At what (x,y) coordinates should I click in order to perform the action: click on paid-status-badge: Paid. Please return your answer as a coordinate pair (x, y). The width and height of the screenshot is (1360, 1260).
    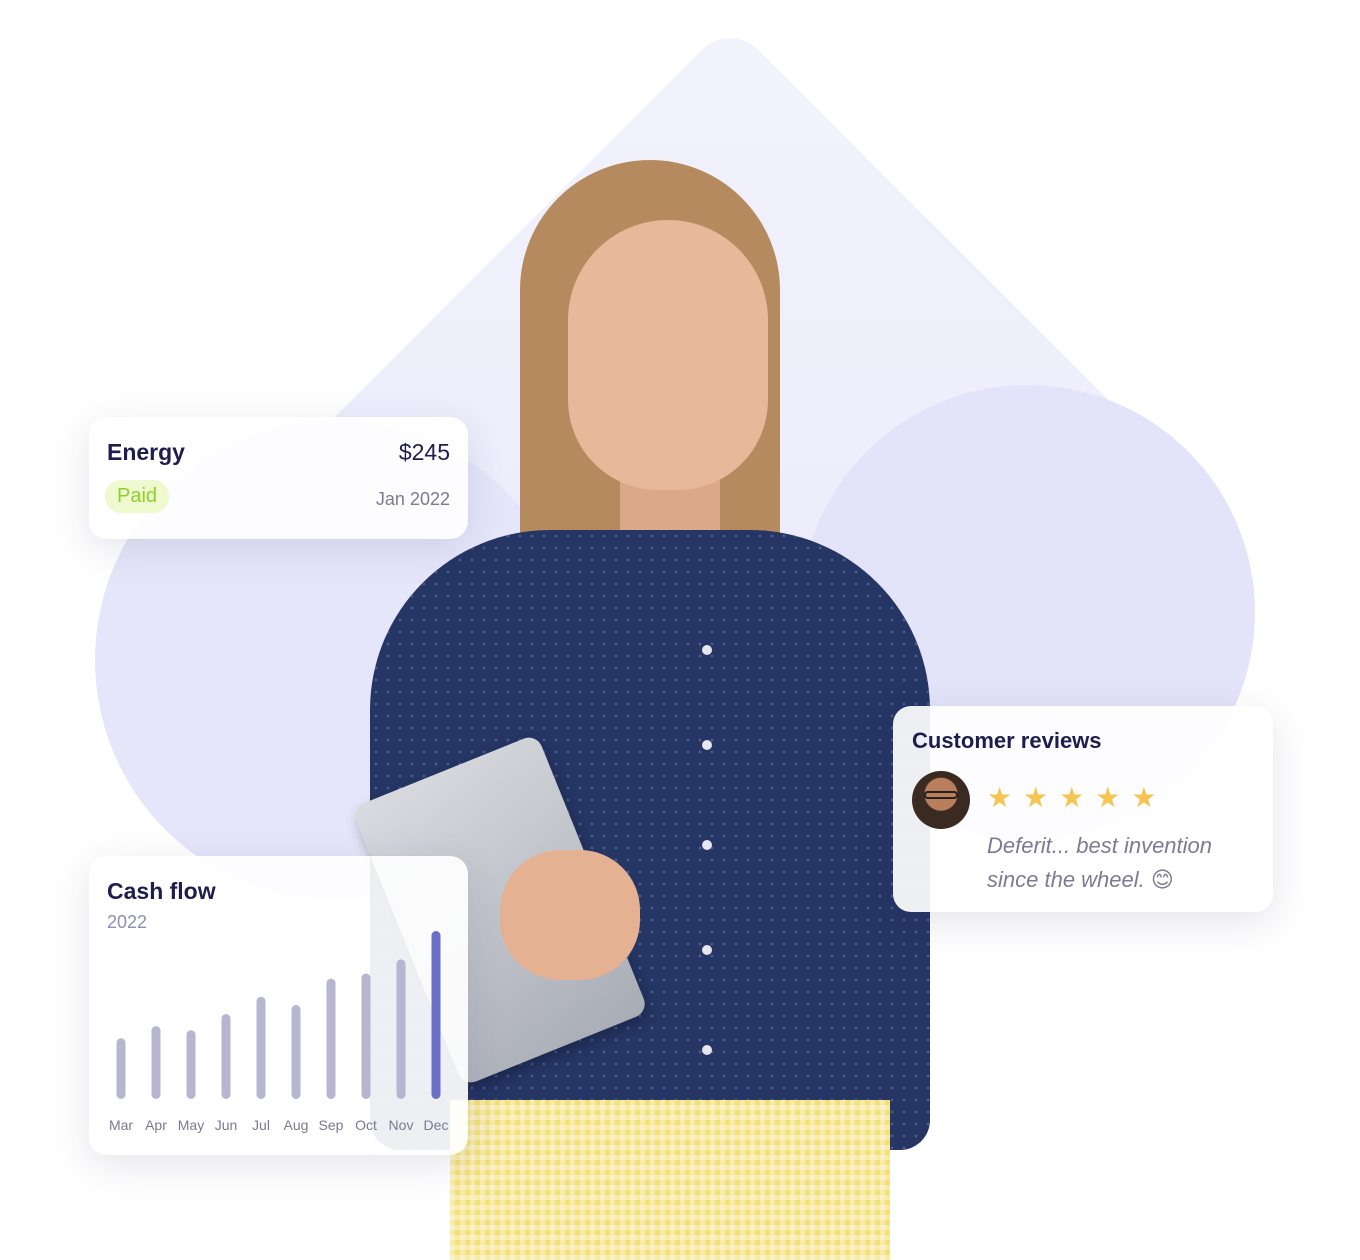
    Looking at the image, I should click on (137, 496).